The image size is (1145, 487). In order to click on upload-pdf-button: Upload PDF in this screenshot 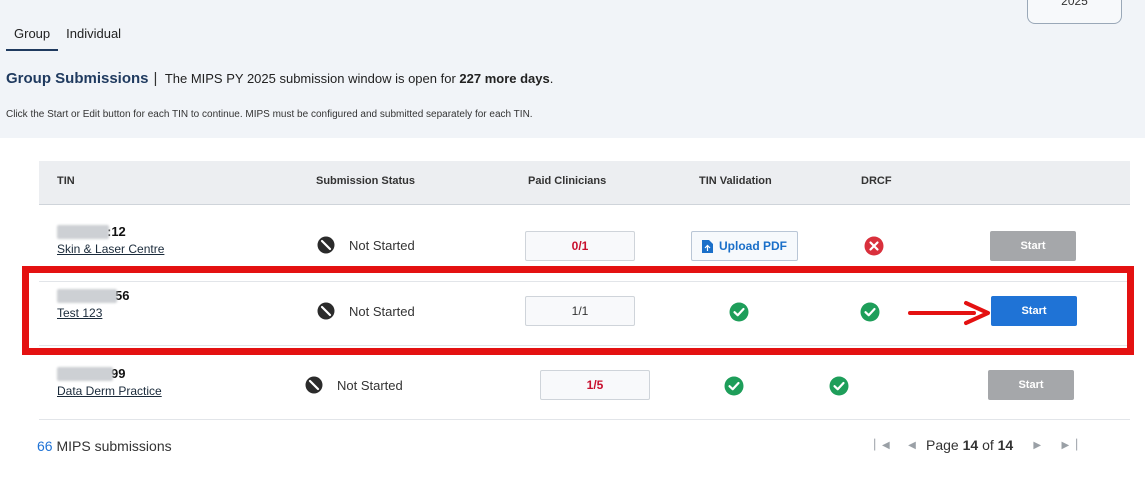, I will do `click(744, 246)`.